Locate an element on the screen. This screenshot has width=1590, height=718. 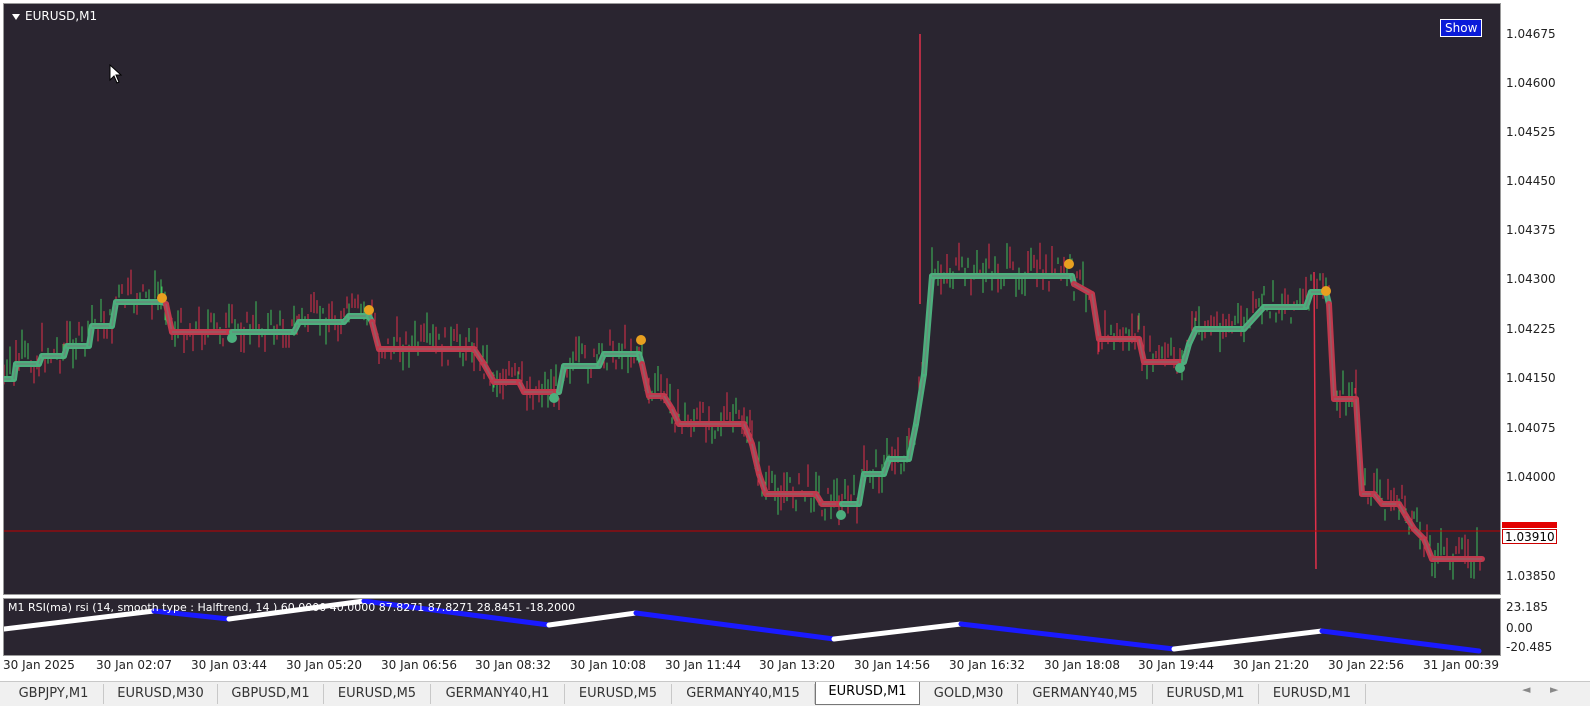
time-tick: 30 Jan 02:07 is located at coordinates (134, 665).